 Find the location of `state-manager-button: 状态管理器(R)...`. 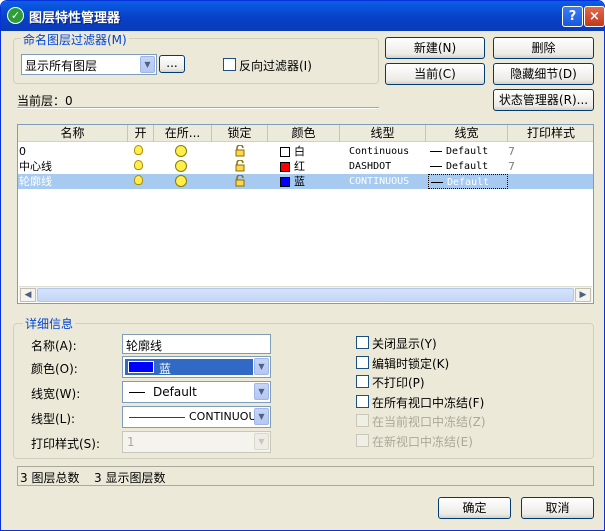

state-manager-button: 状态管理器(R)... is located at coordinates (543, 100).